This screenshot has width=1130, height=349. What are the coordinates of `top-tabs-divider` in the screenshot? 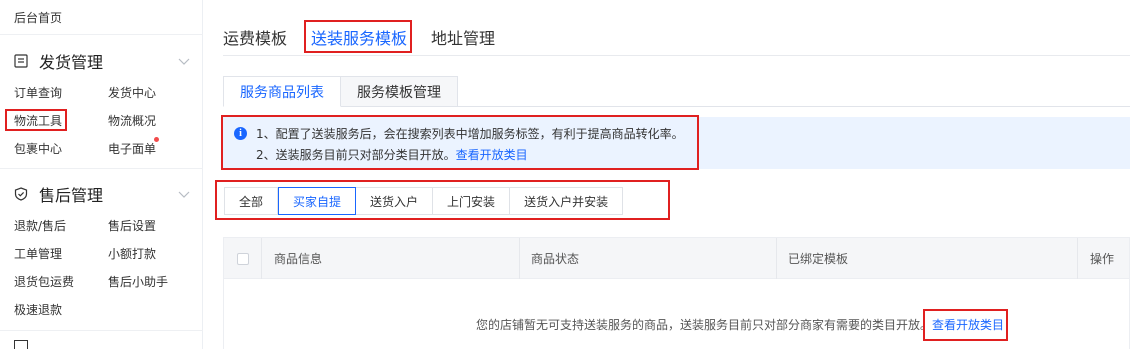 It's located at (676, 55).